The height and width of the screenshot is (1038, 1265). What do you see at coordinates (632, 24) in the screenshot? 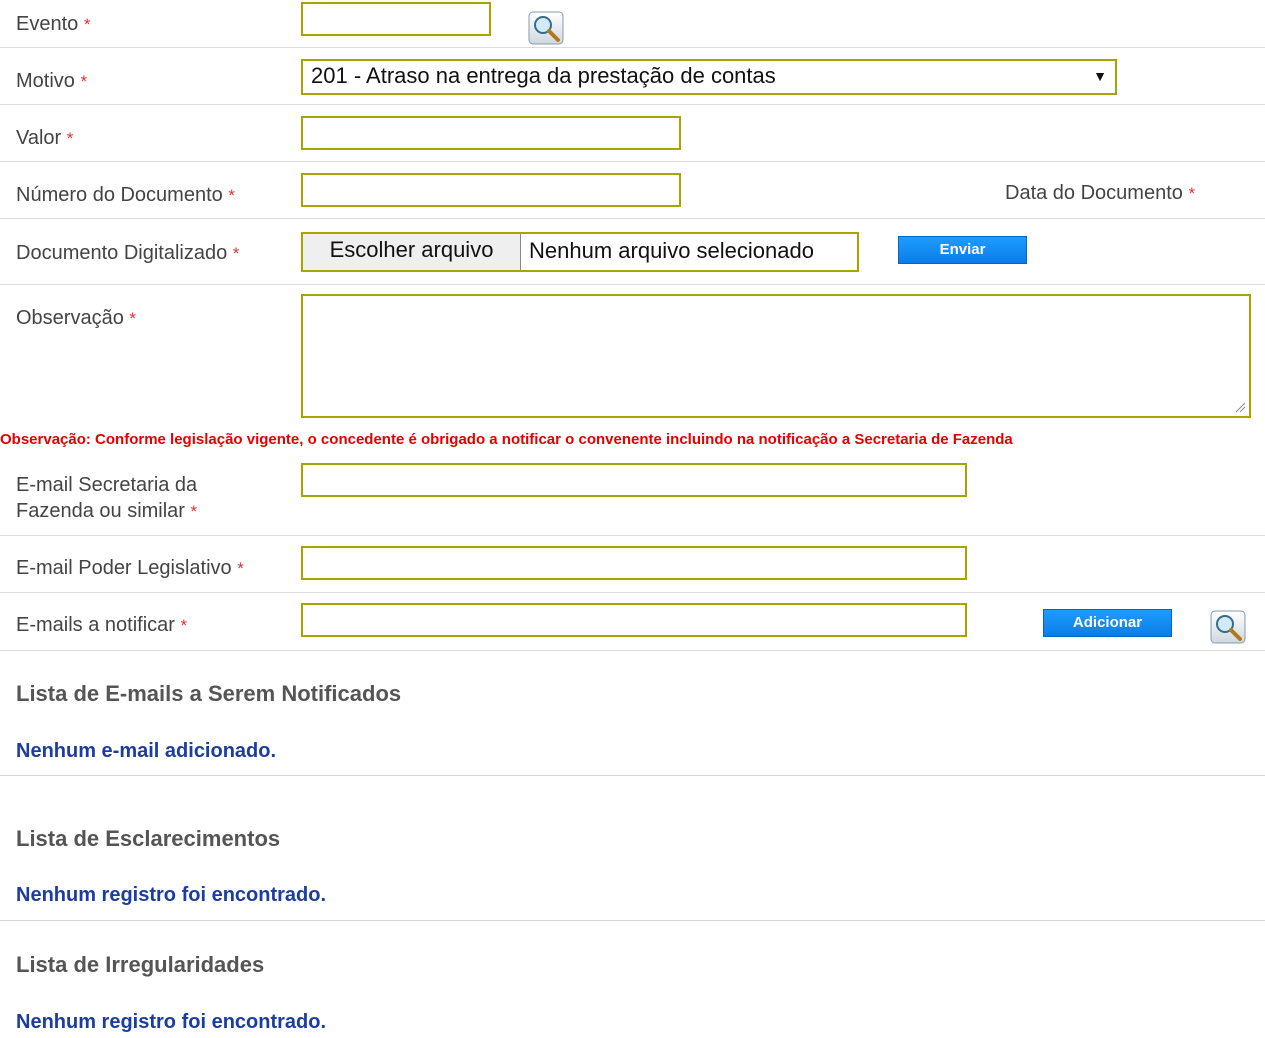
I see `row-evento: Evento *` at bounding box center [632, 24].